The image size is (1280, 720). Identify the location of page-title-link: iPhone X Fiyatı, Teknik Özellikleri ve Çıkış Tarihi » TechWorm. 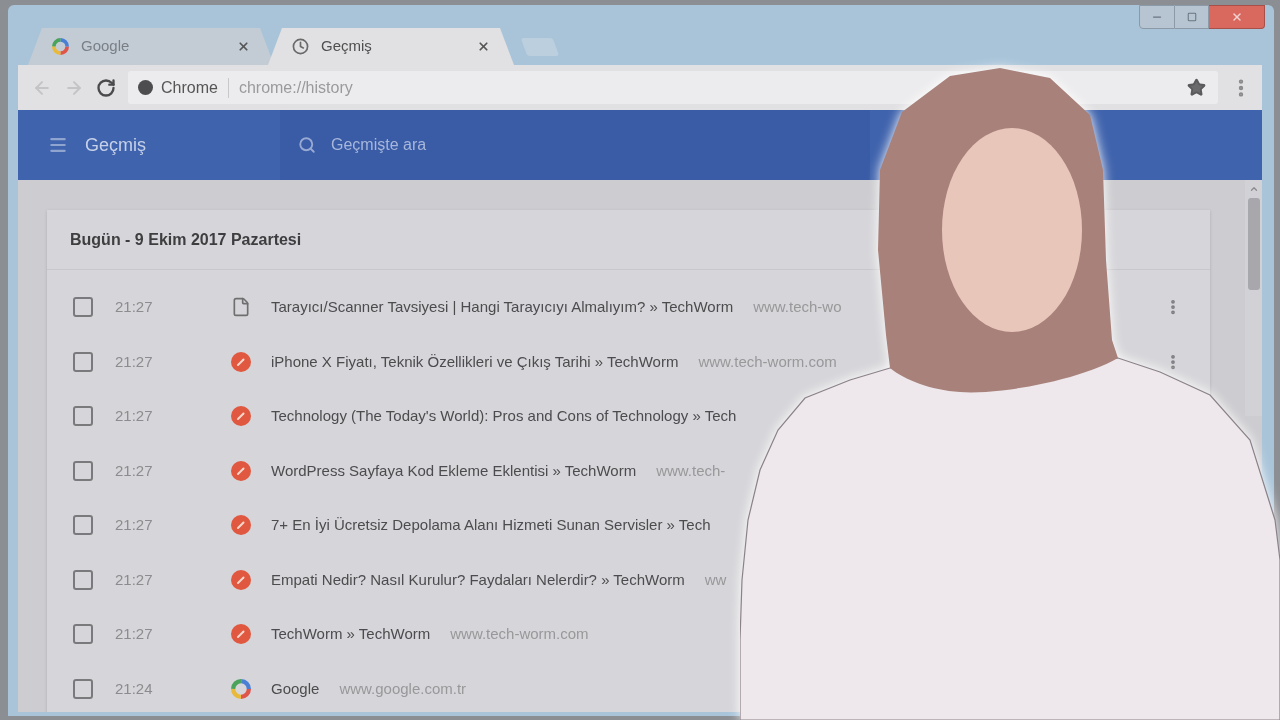
(475, 361).